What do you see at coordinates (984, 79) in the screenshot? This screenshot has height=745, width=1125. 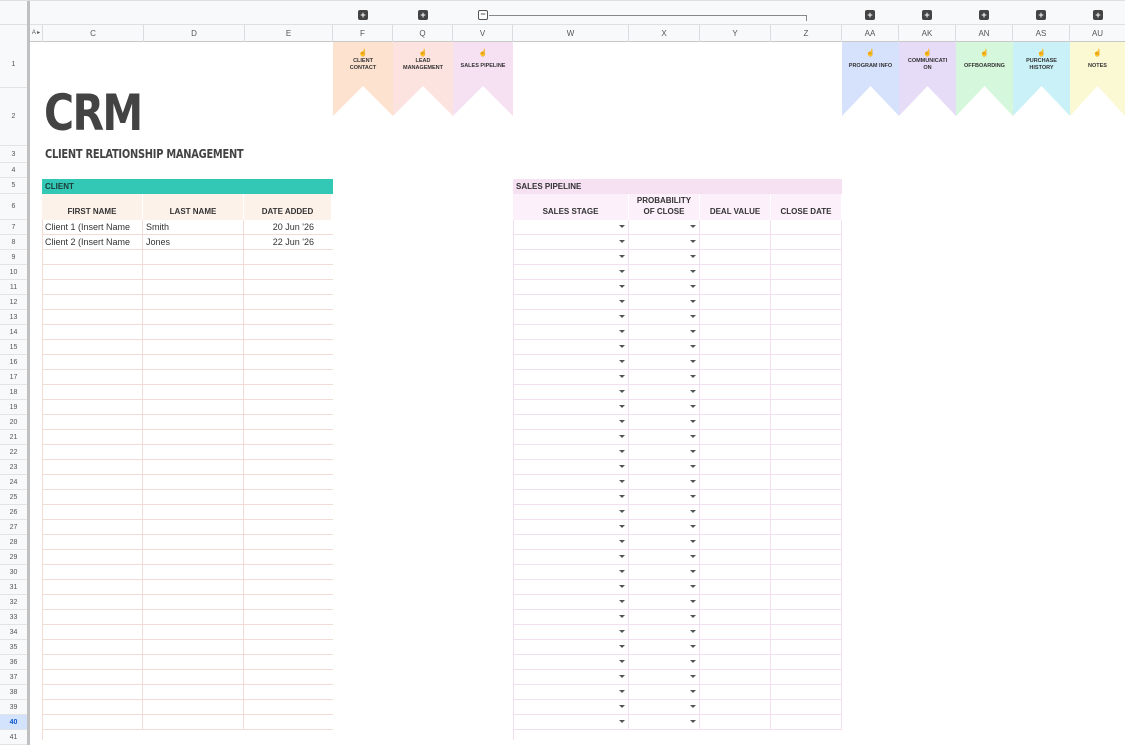 I see `nav-banner-offboarding: ☝ OFFBOARDING` at bounding box center [984, 79].